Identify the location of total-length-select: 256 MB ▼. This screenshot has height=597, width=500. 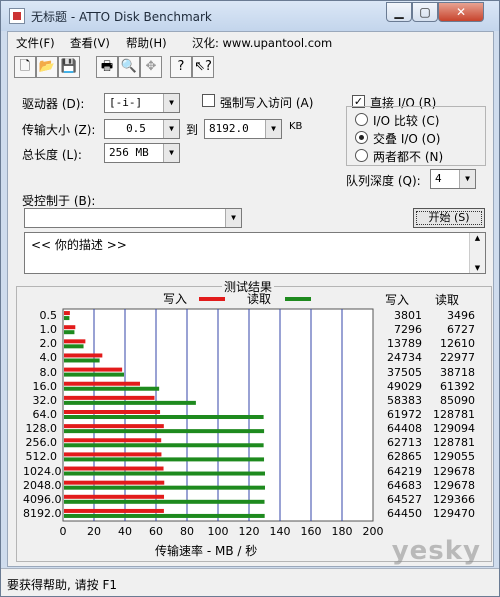
(142, 153).